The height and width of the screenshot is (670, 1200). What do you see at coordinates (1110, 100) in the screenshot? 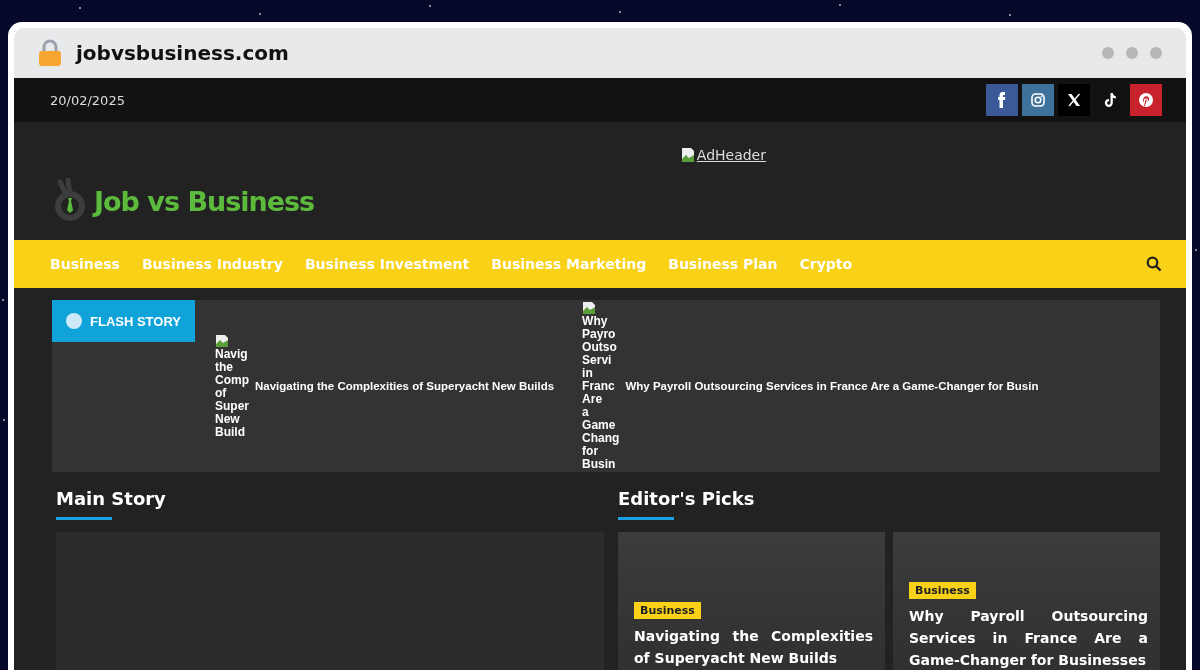
I see `tiktok-icon` at bounding box center [1110, 100].